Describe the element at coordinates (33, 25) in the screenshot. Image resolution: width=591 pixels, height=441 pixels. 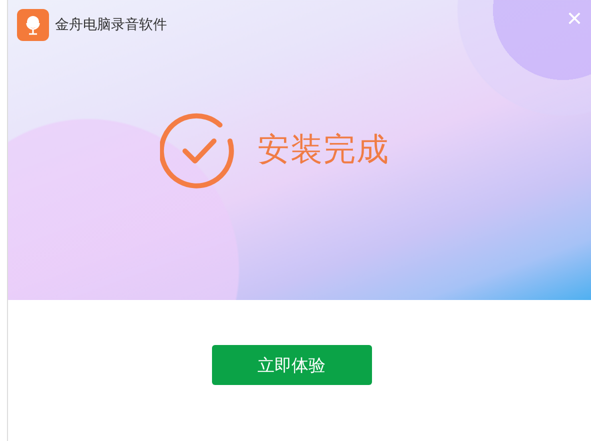
I see `microphone-icon` at that location.